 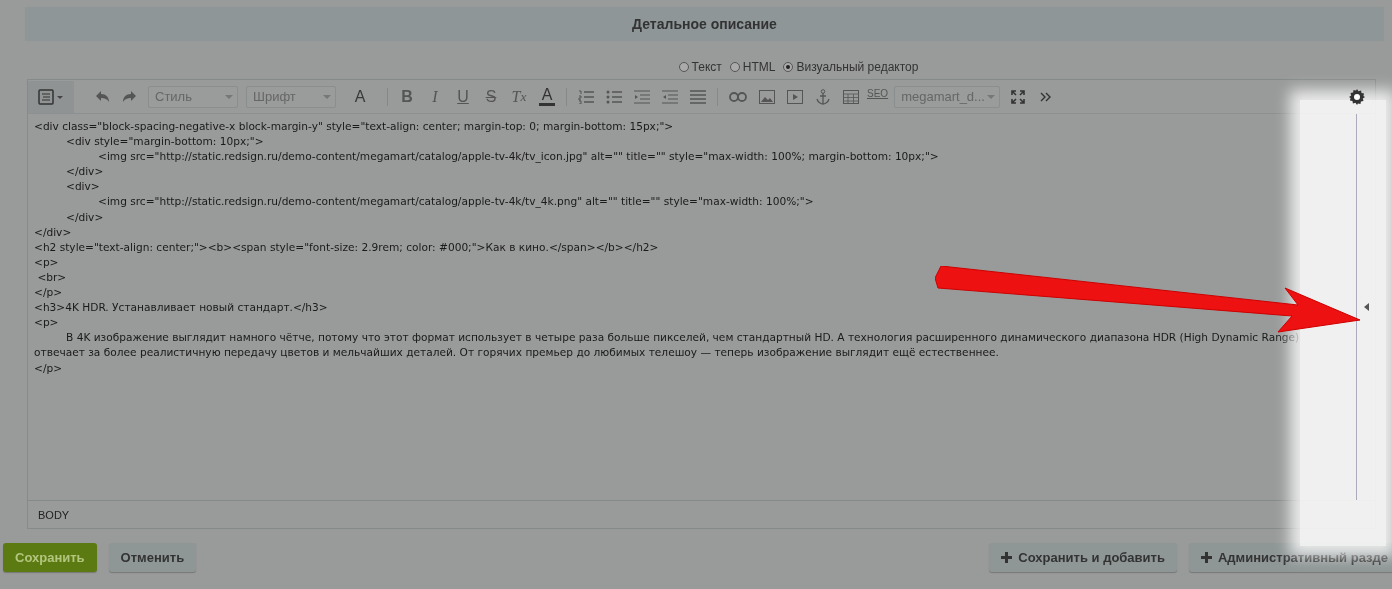 I want to click on code-line: <div>, so click(x=83, y=187).